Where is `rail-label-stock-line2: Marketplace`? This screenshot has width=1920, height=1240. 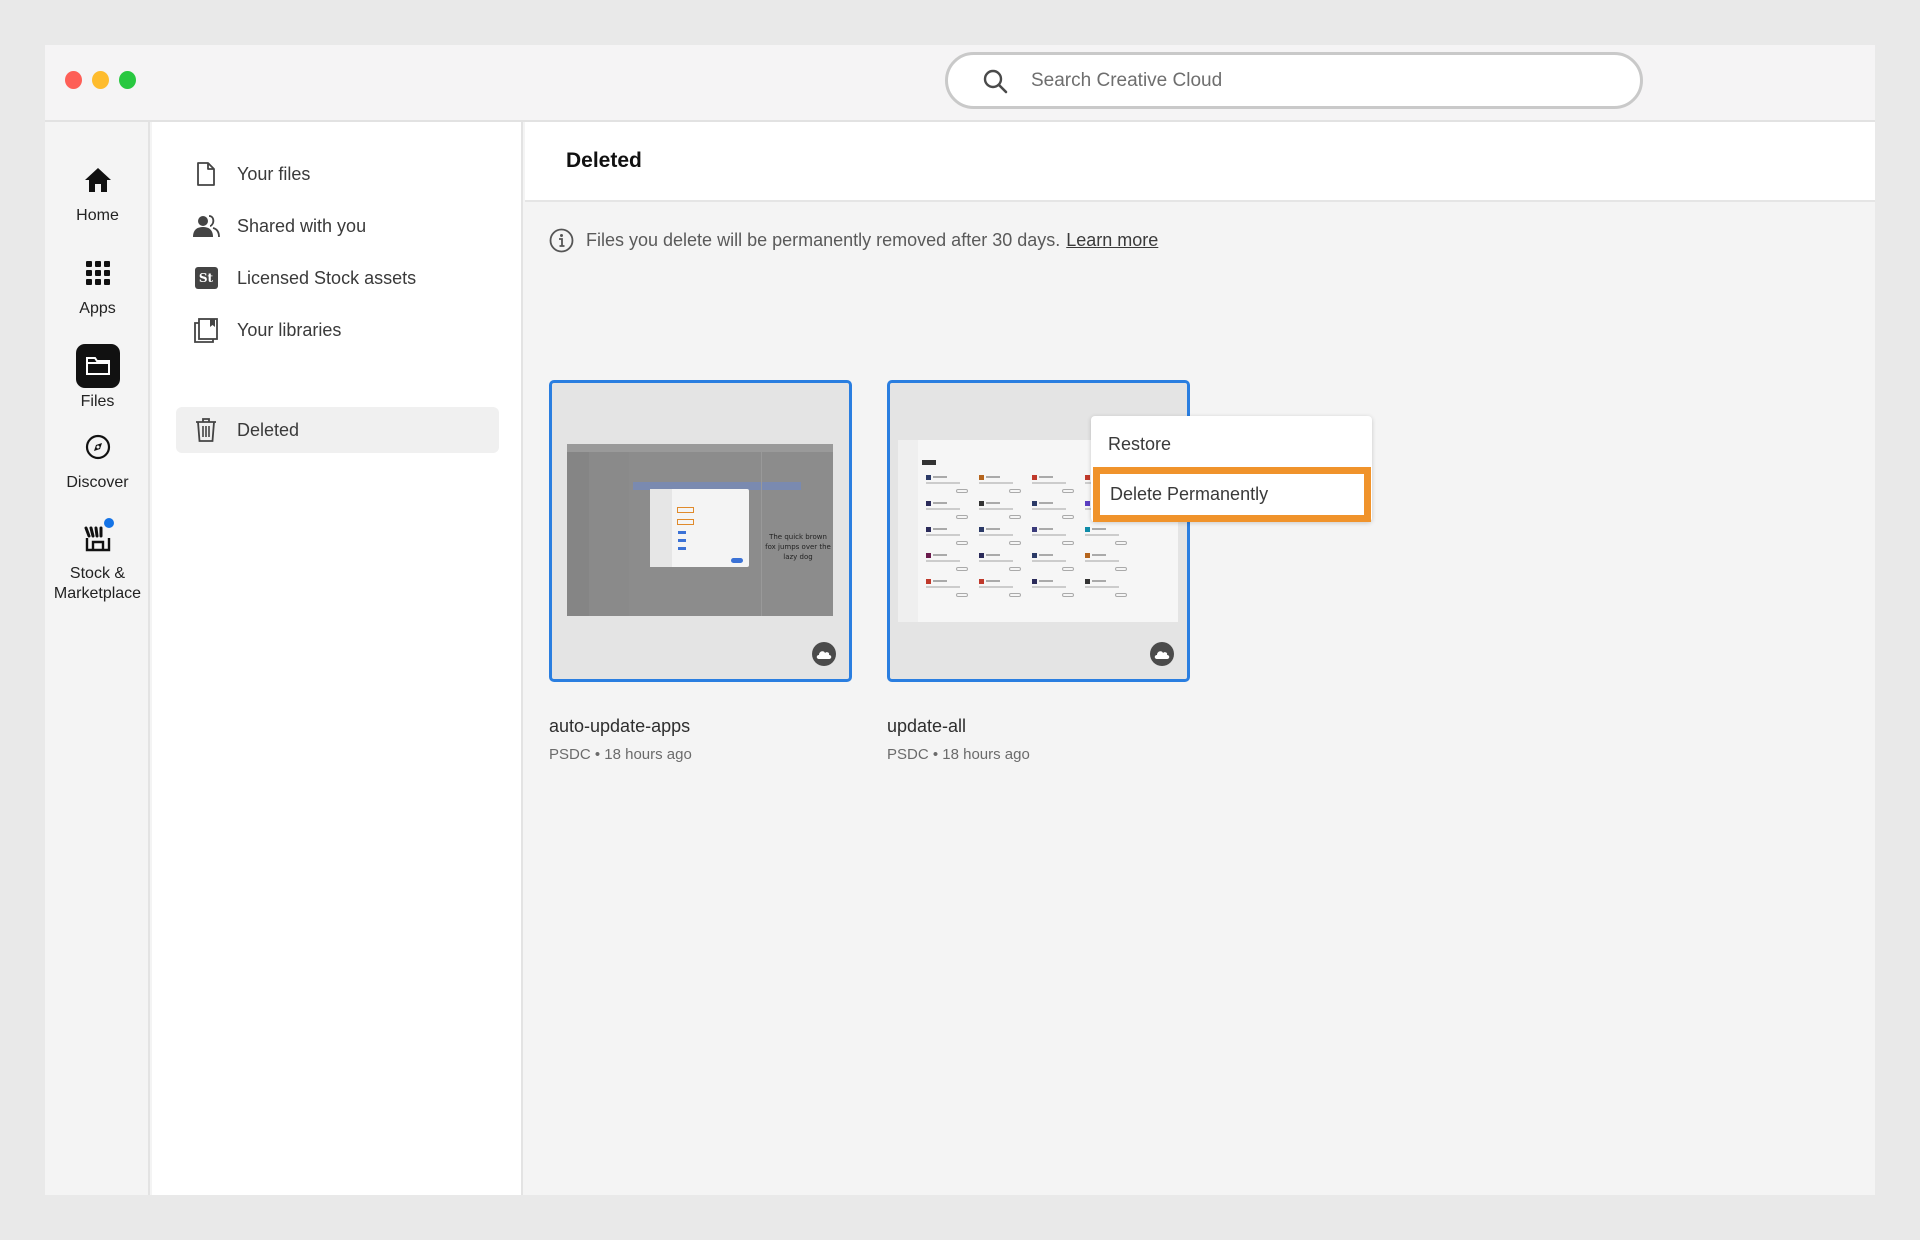
rail-label-stock-line2: Marketplace is located at coordinates (97, 593).